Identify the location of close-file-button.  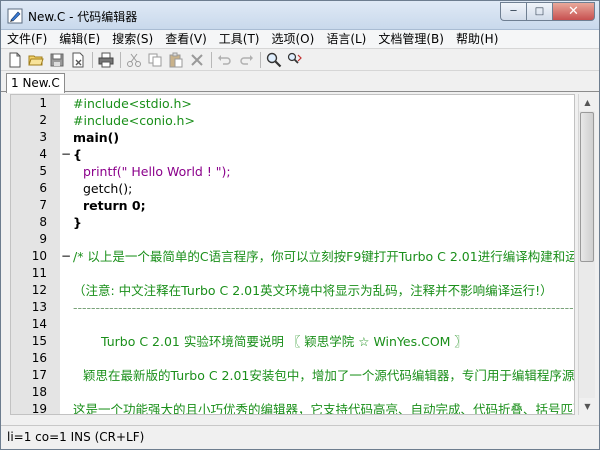
(78, 60).